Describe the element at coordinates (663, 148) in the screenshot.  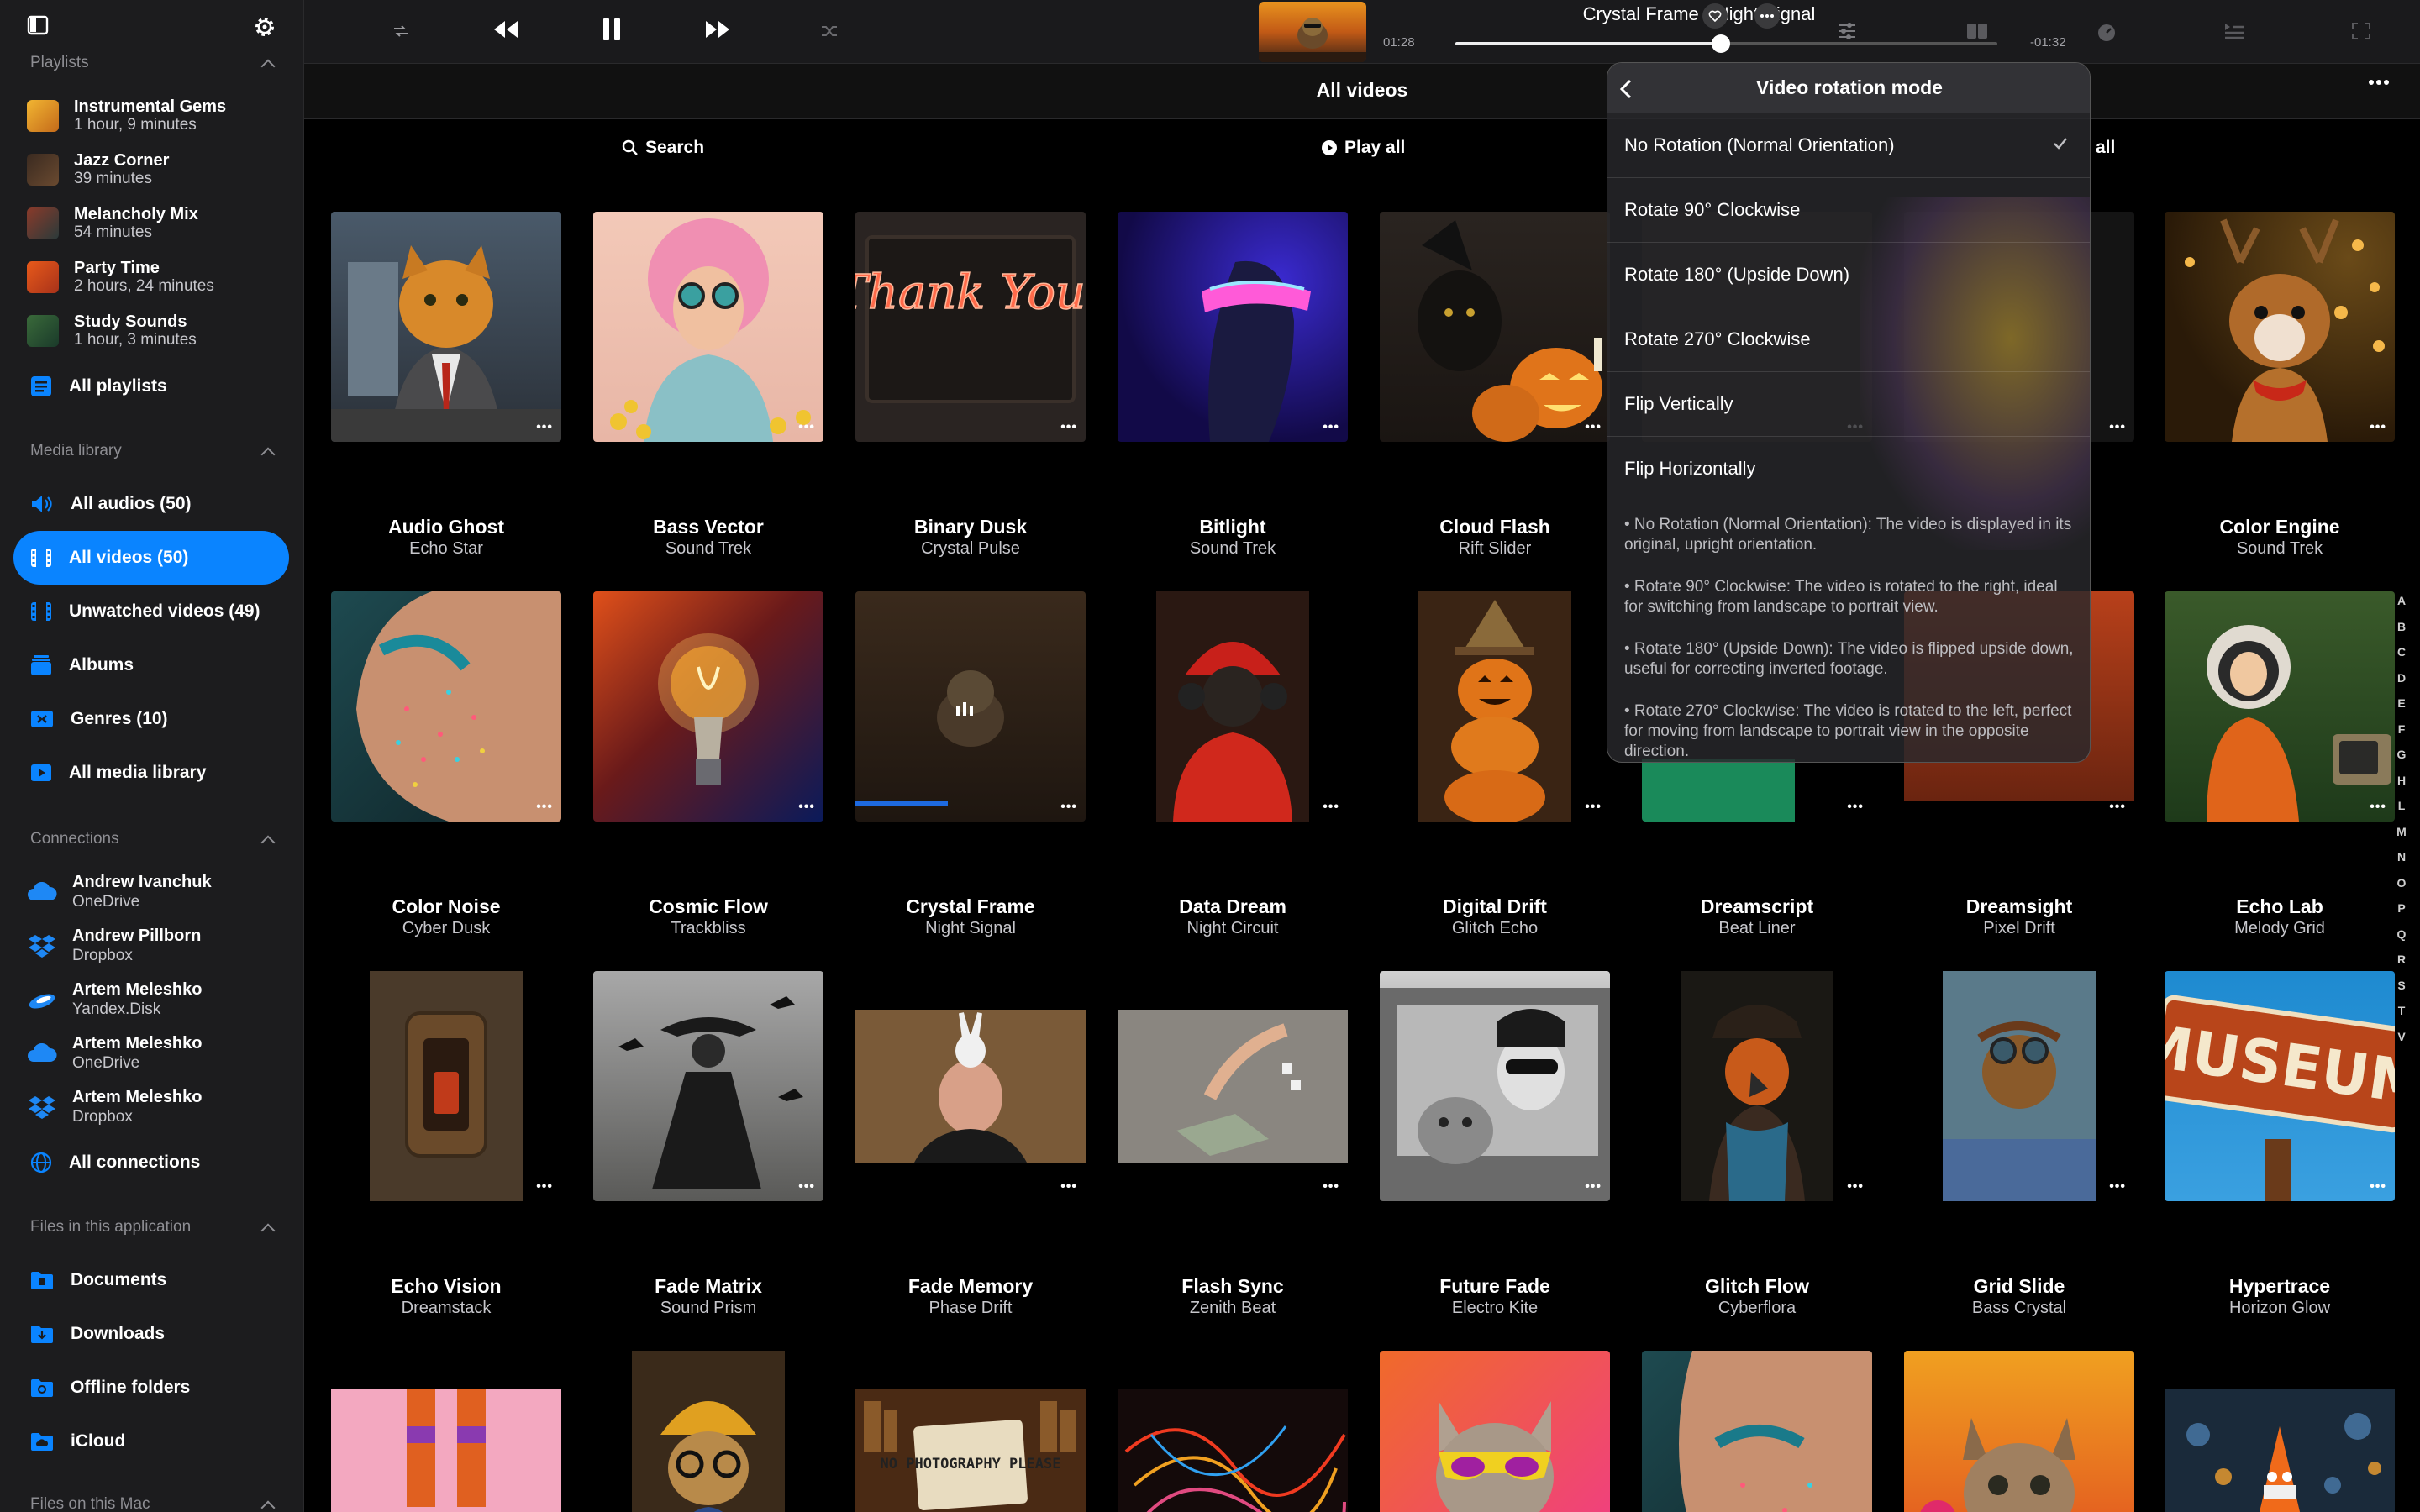
I see `search-button: Search` at that location.